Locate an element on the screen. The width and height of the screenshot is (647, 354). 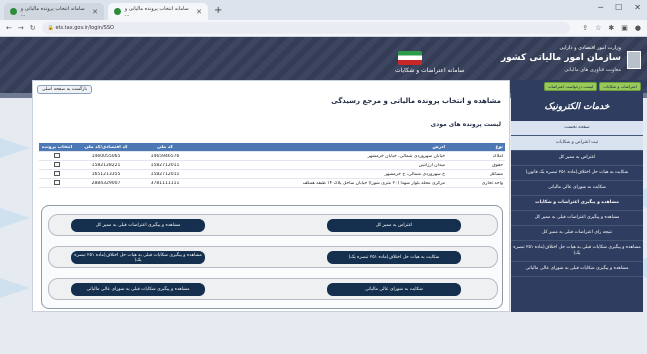
iran-flag-icon is located at coordinates (410, 58).